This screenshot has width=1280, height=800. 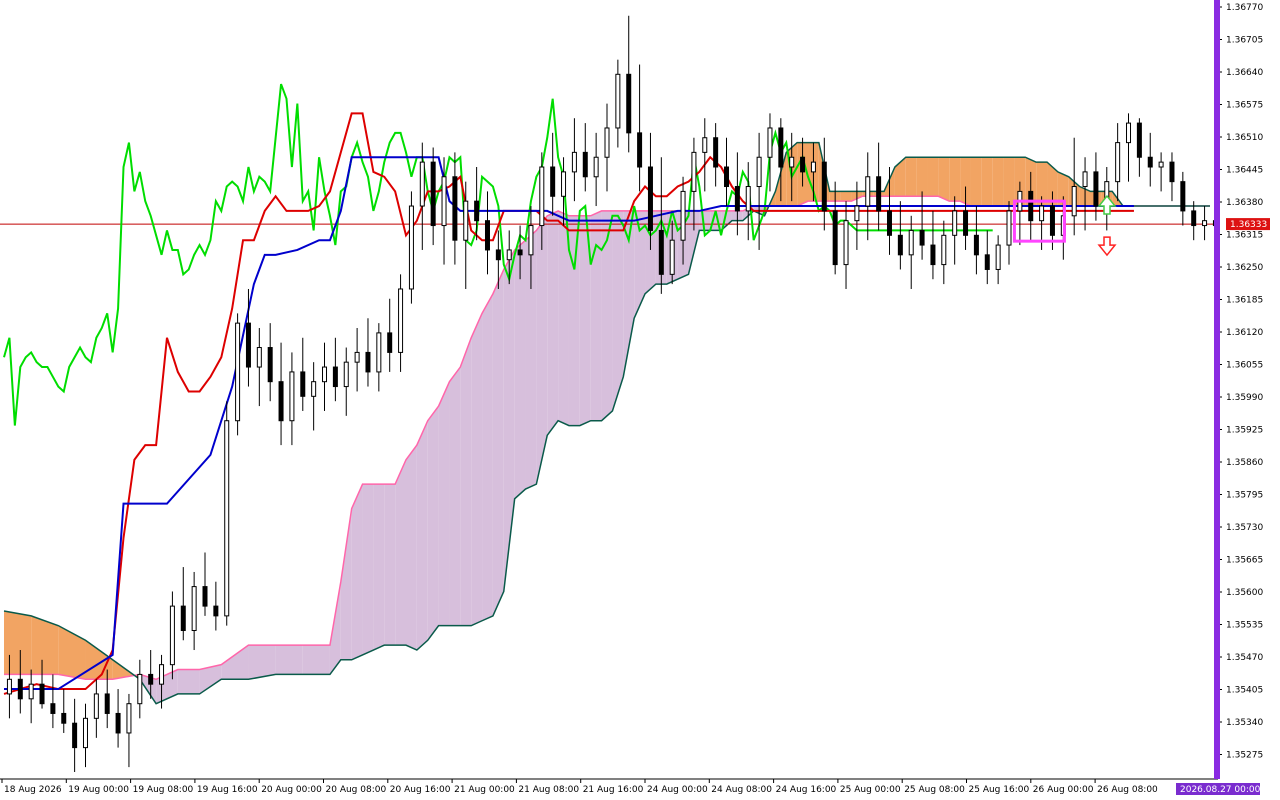 What do you see at coordinates (741, 790) in the screenshot?
I see `x-tick-label: 24 Aug 08:00` at bounding box center [741, 790].